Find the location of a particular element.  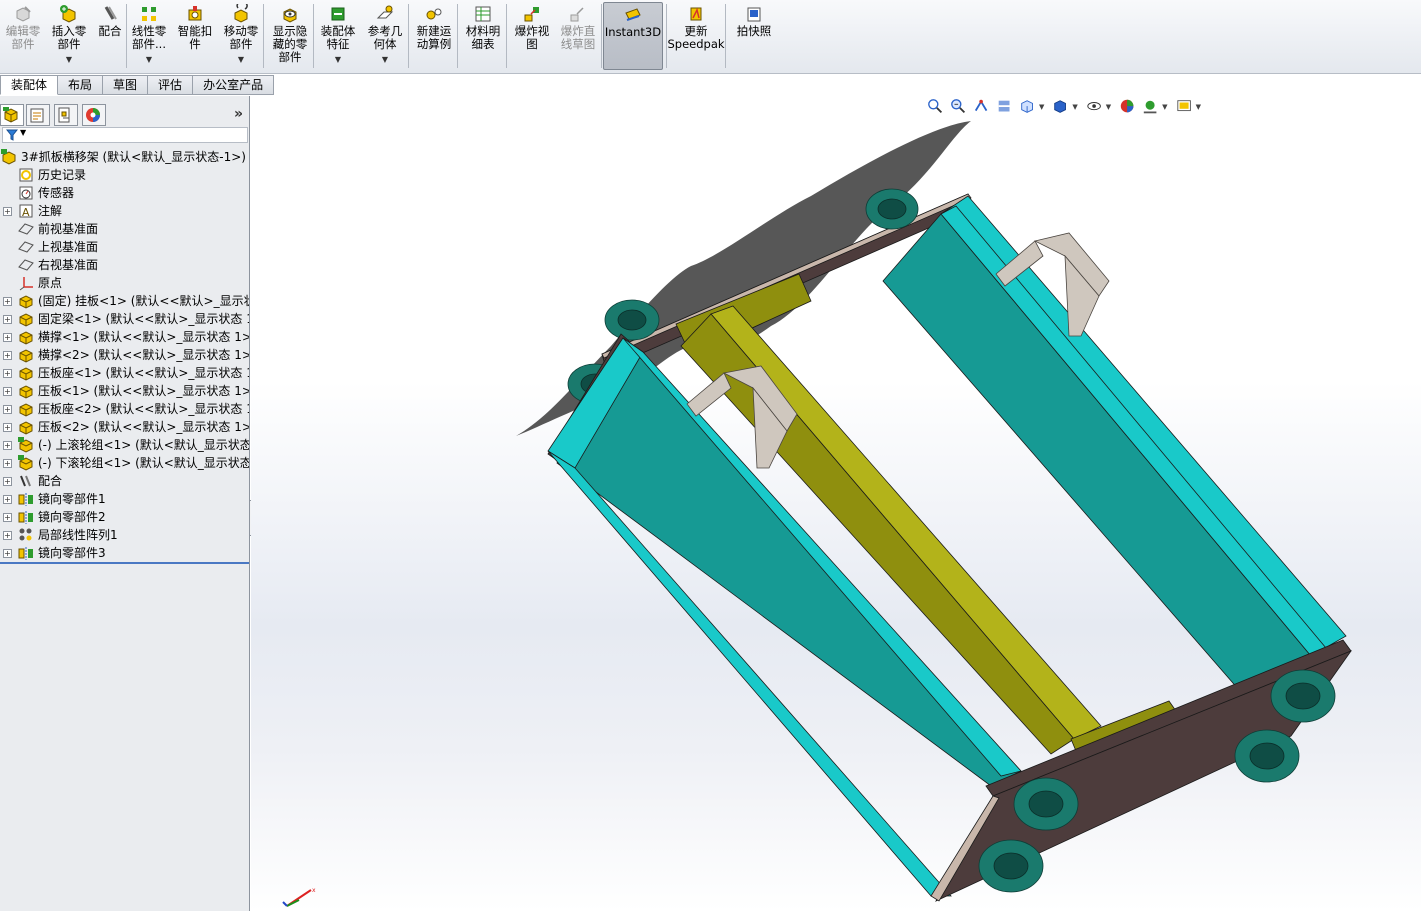

apply-scene-icon is located at coordinates (1151, 107).